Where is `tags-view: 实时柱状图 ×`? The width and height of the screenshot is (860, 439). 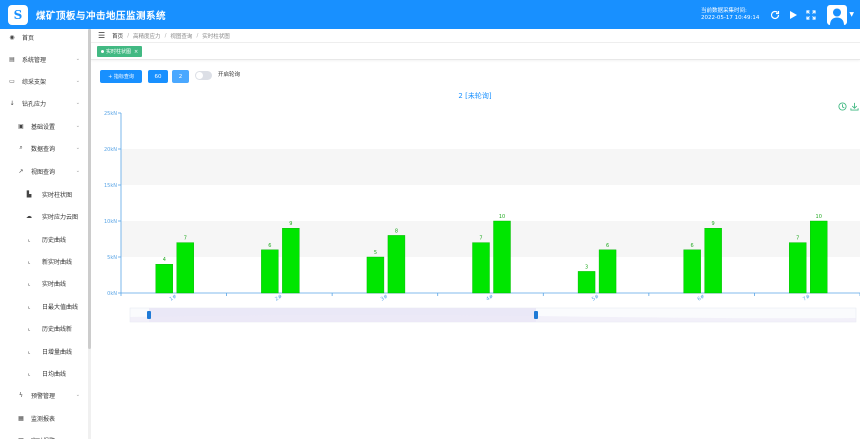
tags-view: 实时柱状图 × is located at coordinates (475, 51).